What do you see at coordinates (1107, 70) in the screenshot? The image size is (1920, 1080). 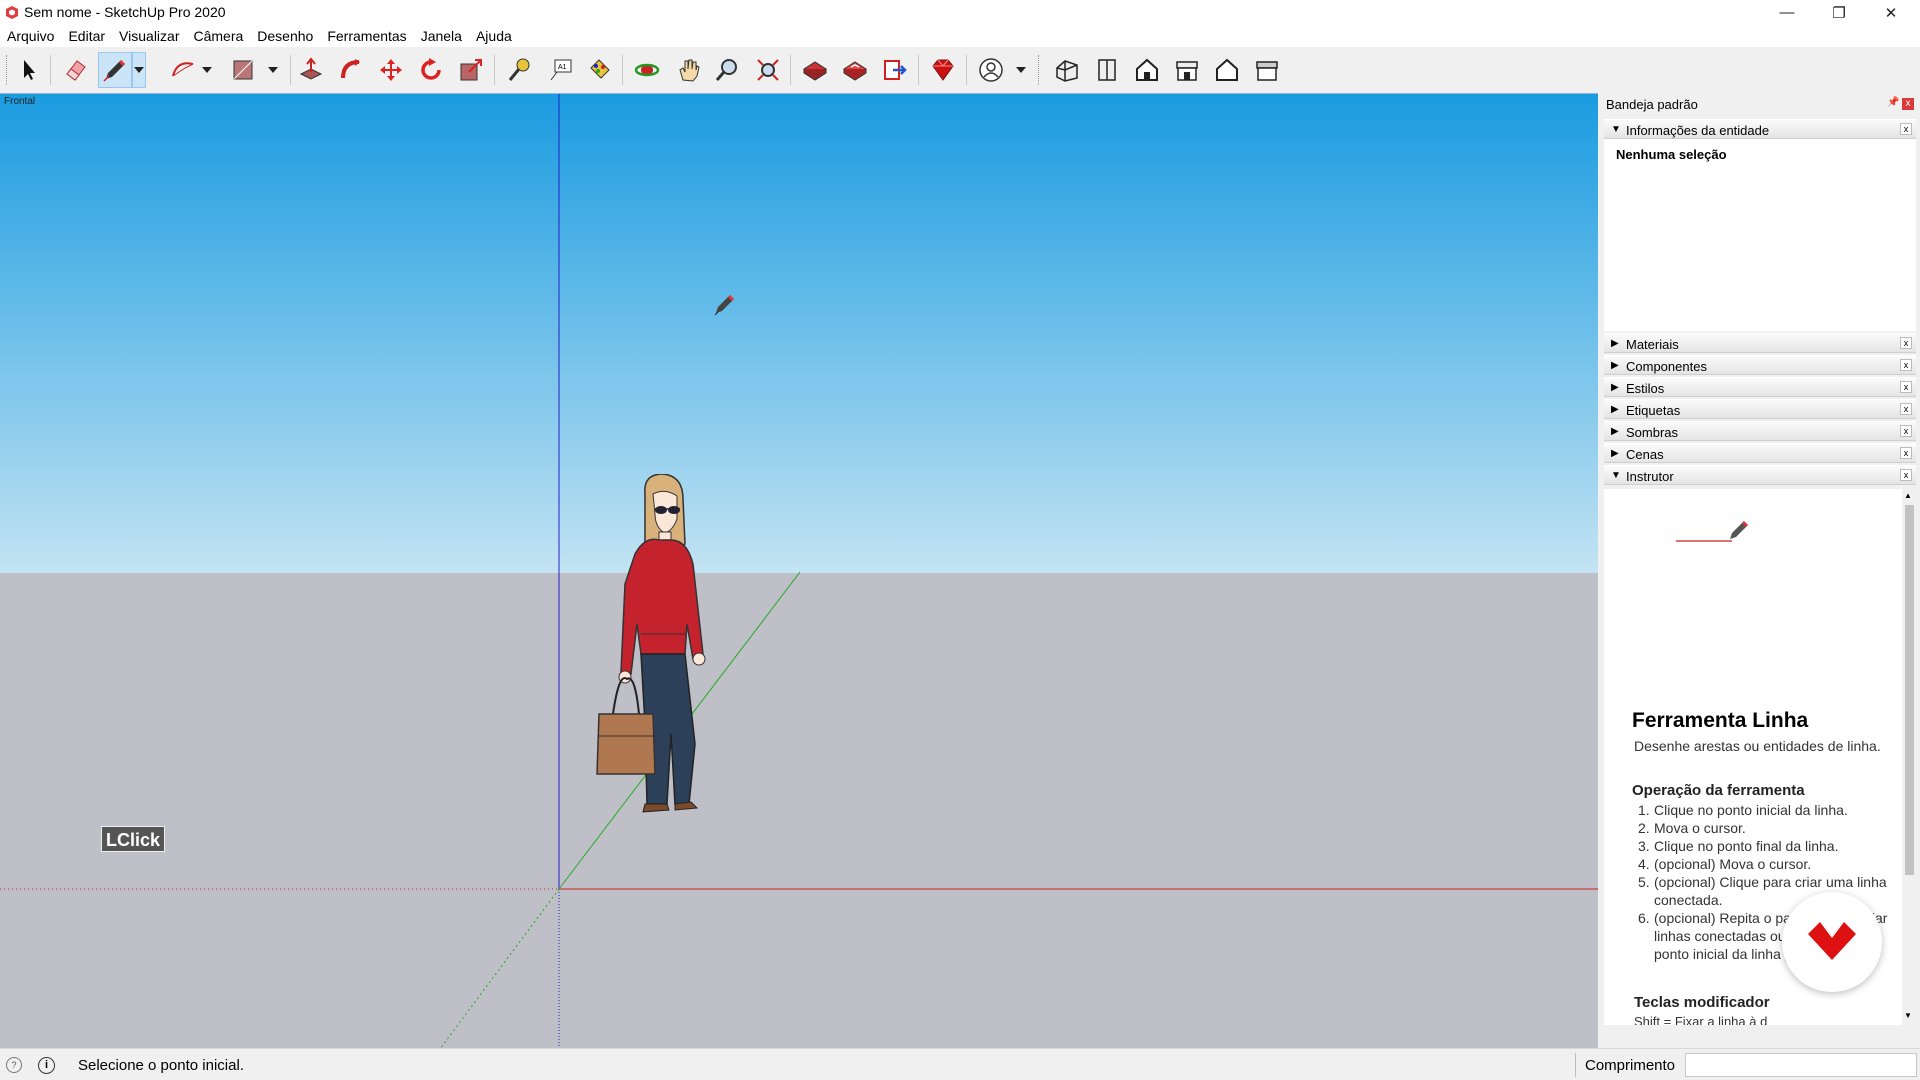 I see `top-view-button` at bounding box center [1107, 70].